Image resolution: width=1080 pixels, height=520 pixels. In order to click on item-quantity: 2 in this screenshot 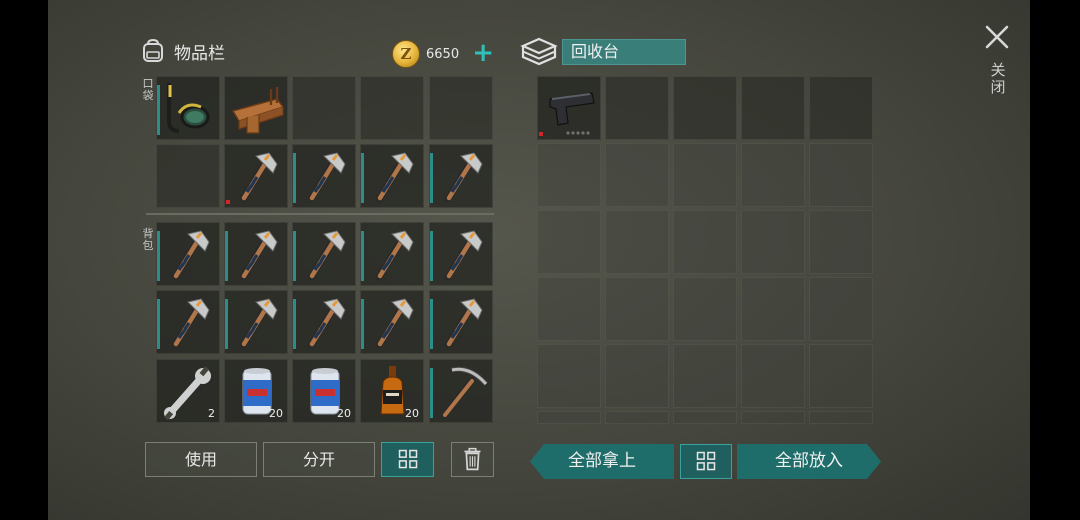, I will do `click(211, 413)`.